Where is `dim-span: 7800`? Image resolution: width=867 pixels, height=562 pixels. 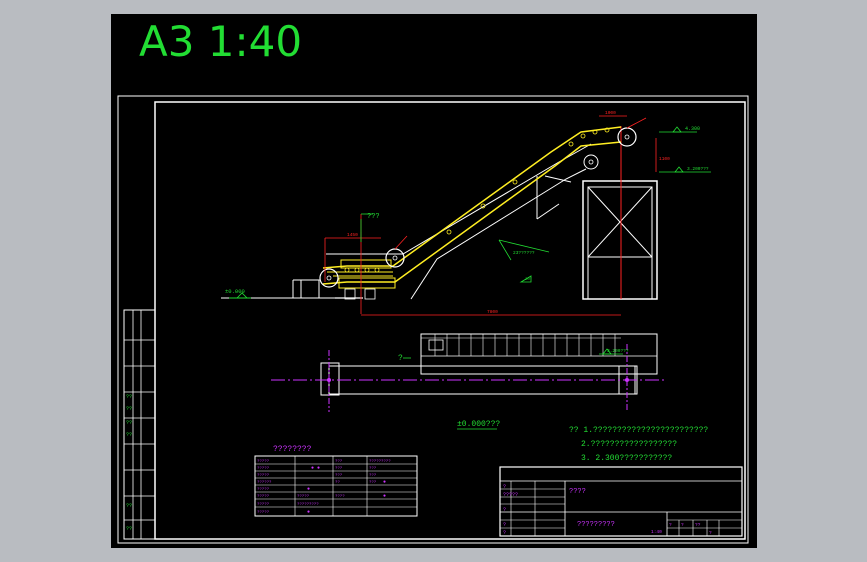 dim-span: 7800 is located at coordinates (492, 312).